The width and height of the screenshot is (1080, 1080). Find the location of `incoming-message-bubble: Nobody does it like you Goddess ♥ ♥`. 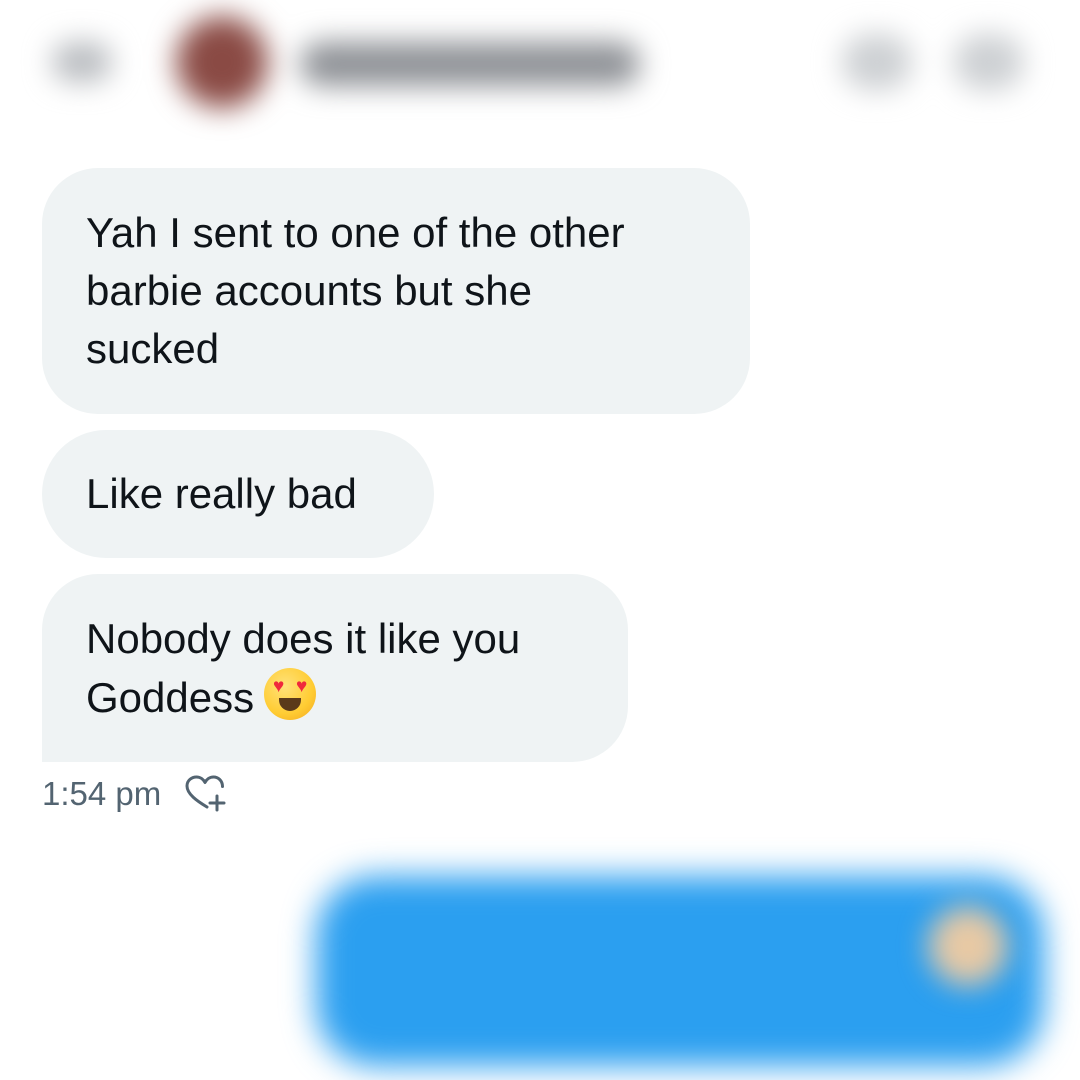

incoming-message-bubble: Nobody does it like you Goddess ♥ ♥ is located at coordinates (335, 668).